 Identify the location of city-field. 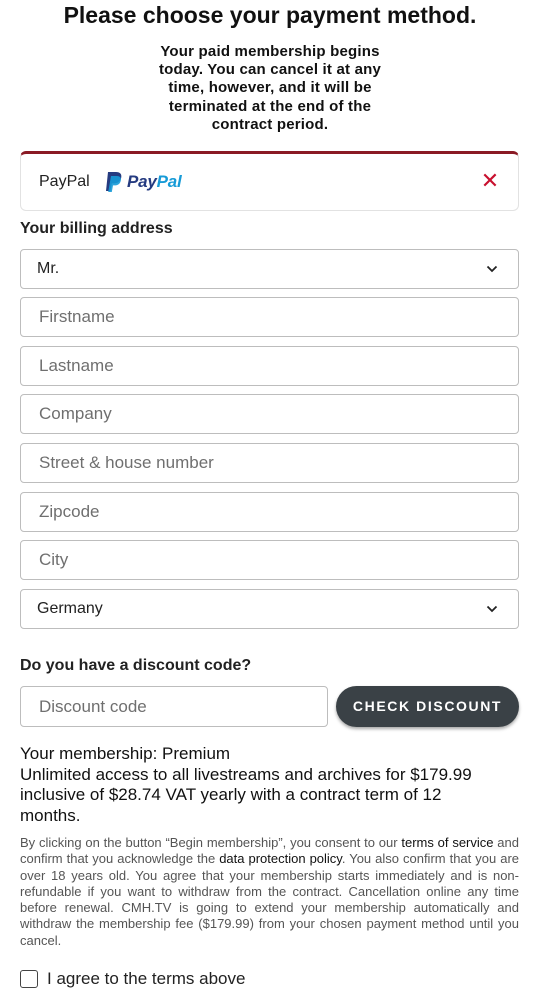
(269, 560).